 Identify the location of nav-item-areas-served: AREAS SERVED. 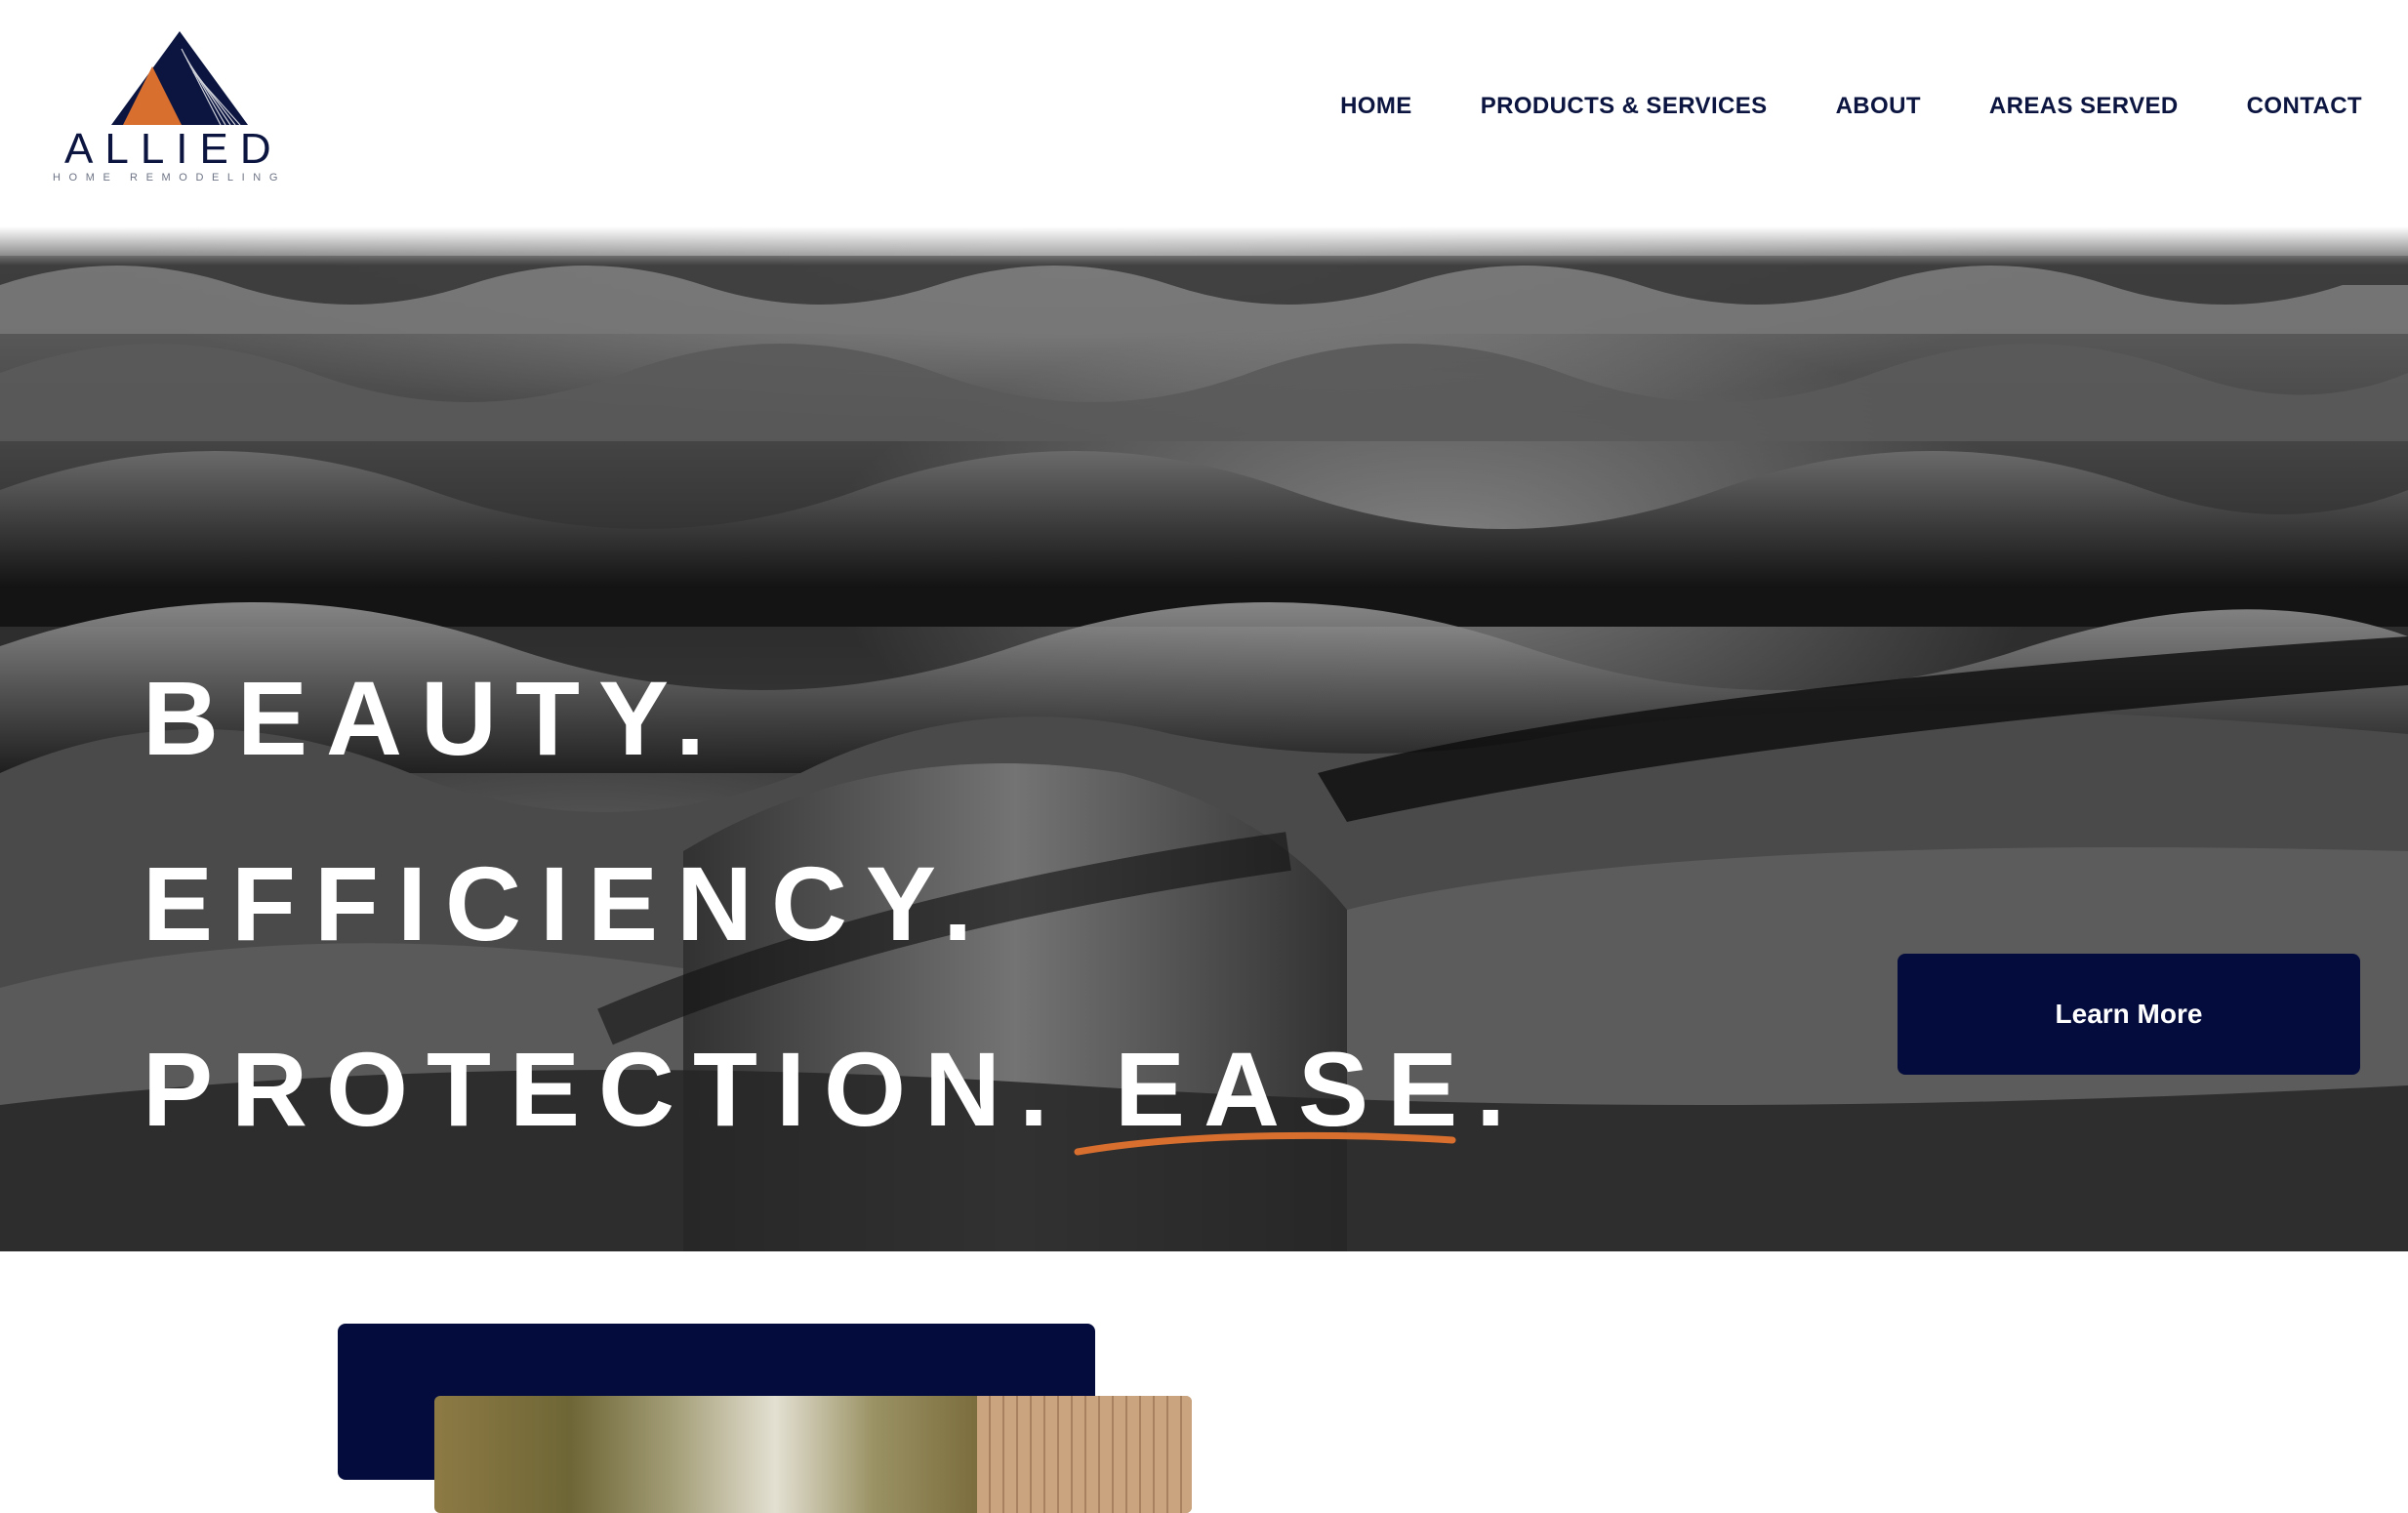
(2084, 106).